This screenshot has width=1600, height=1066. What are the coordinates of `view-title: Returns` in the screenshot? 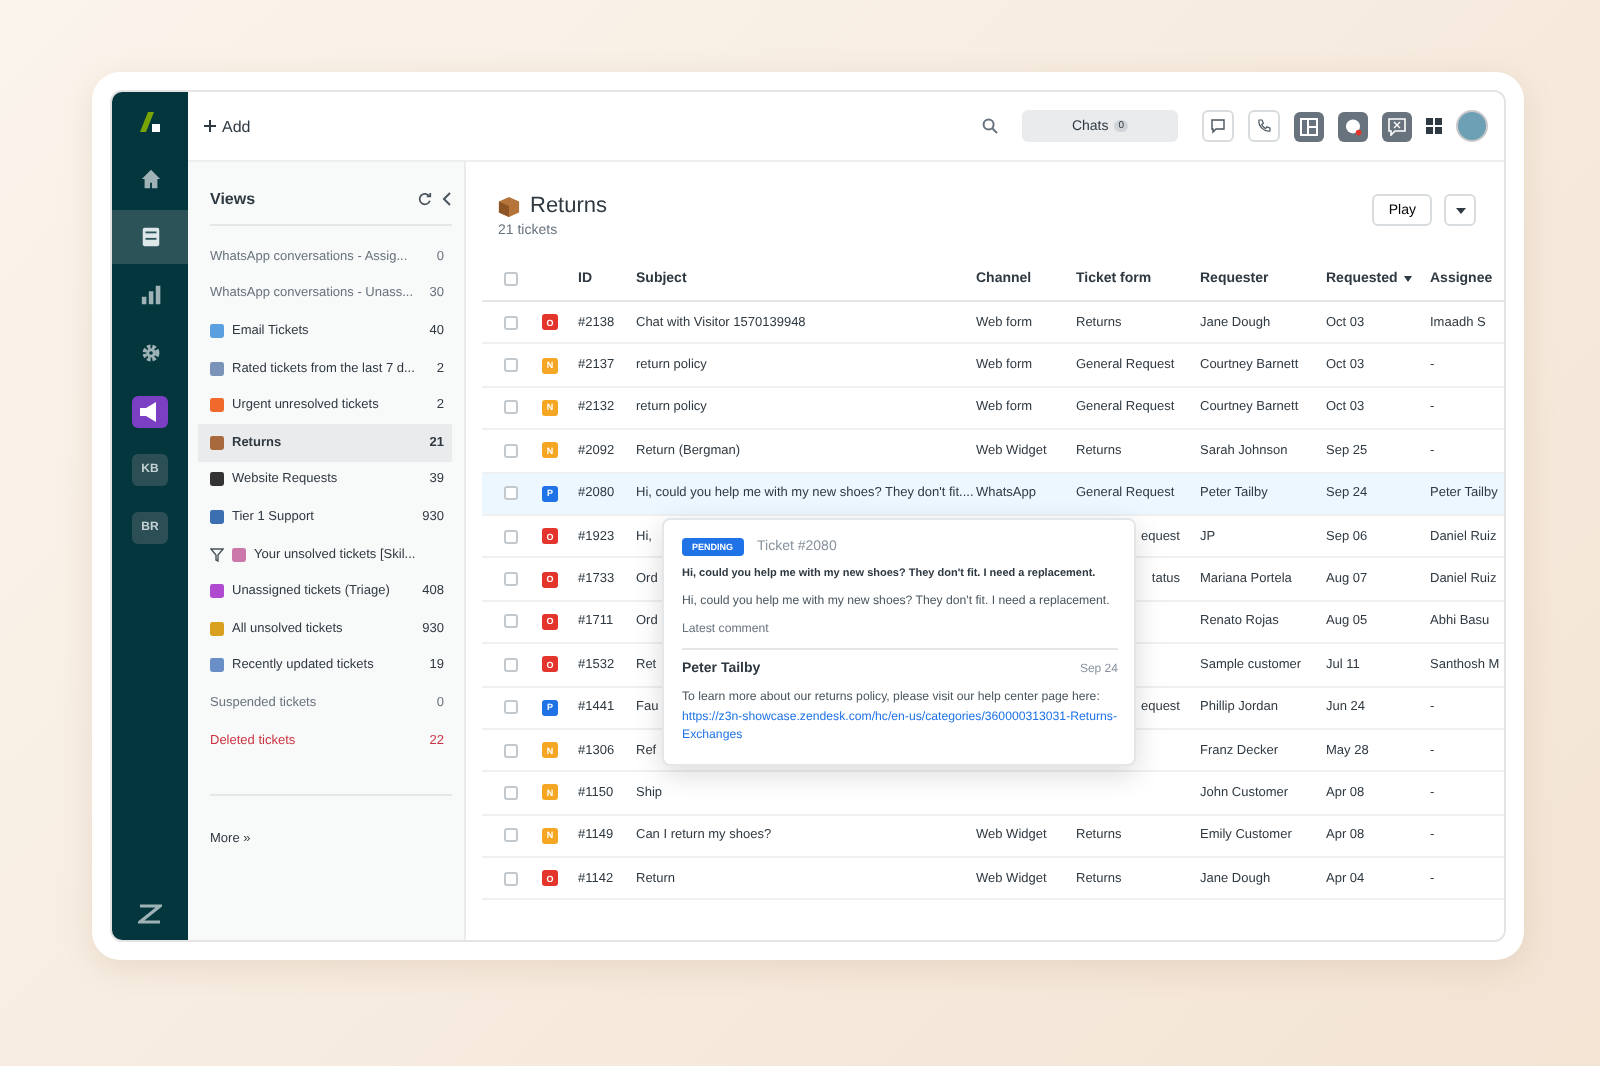 It's located at (569, 206).